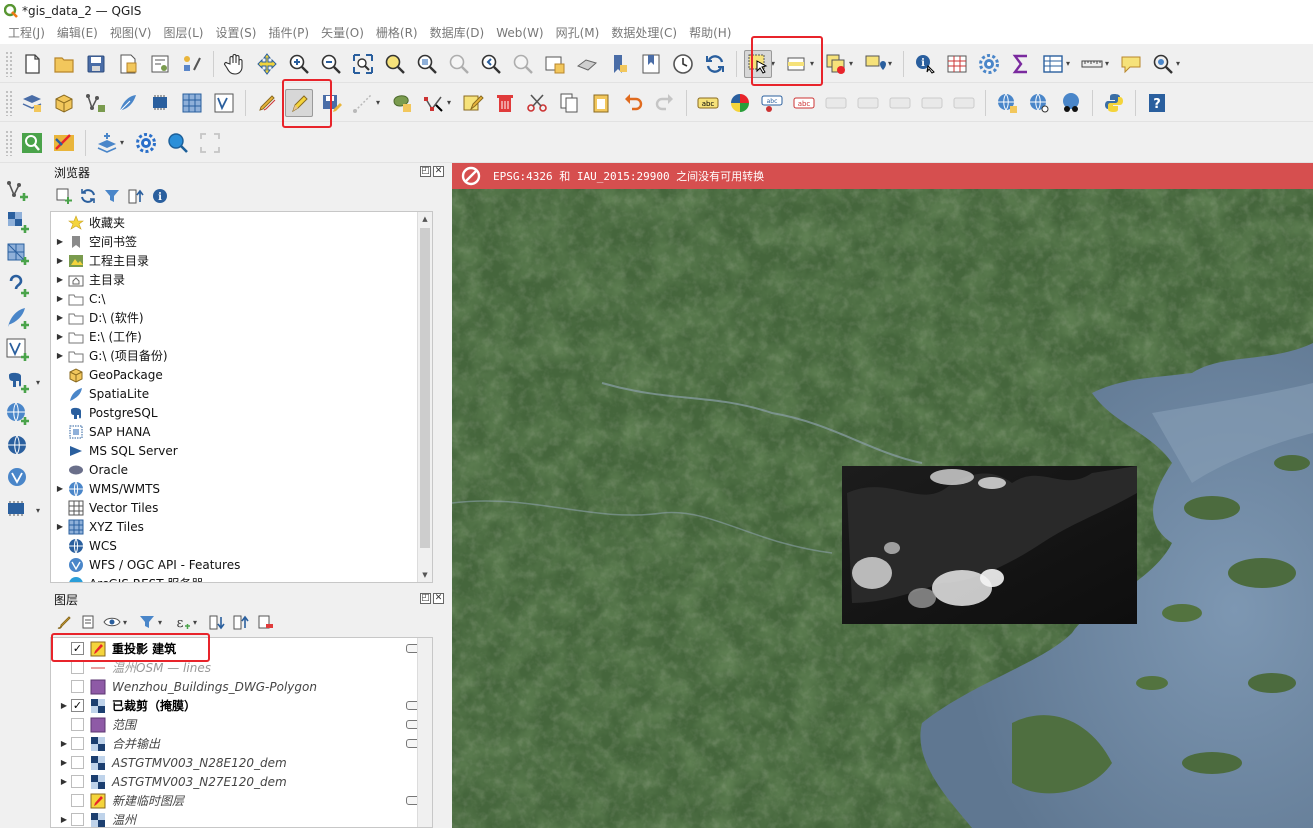 The image size is (1313, 828). What do you see at coordinates (363, 64) in the screenshot?
I see `zoom-full-button` at bounding box center [363, 64].